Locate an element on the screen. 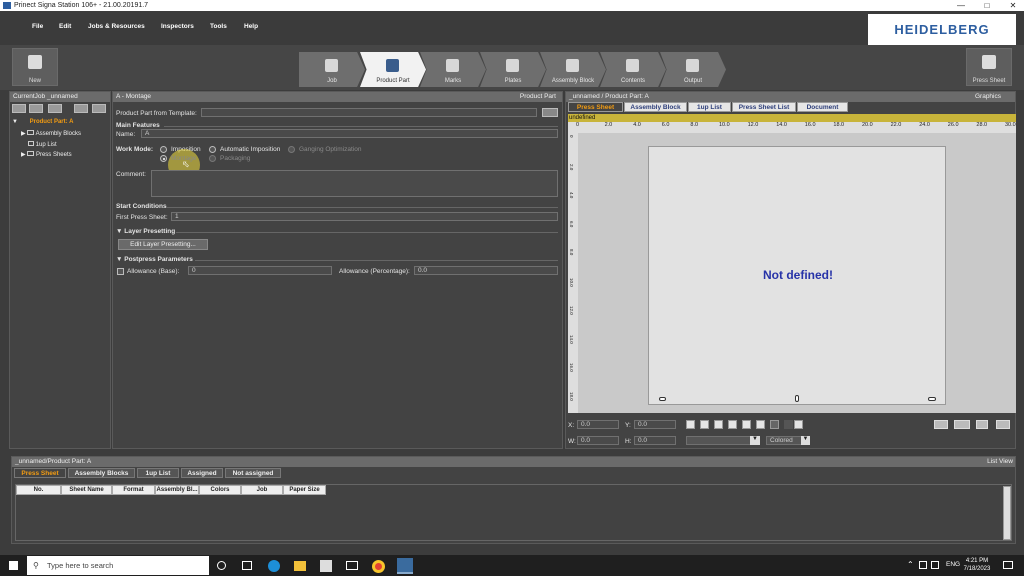 The width and height of the screenshot is (1024, 576). select-mode-icon is located at coordinates (704, 424).